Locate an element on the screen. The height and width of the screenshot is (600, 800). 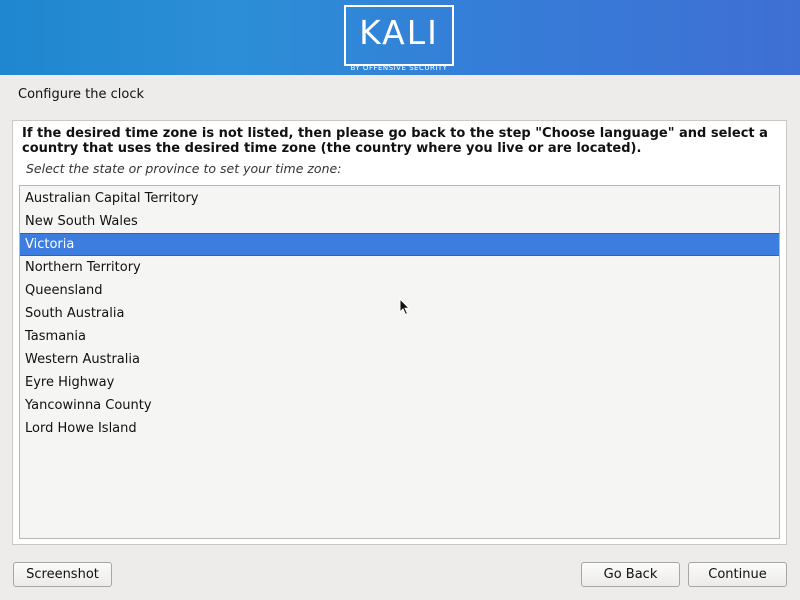
timezone-option: Australian Capital Territory is located at coordinates (399, 198).